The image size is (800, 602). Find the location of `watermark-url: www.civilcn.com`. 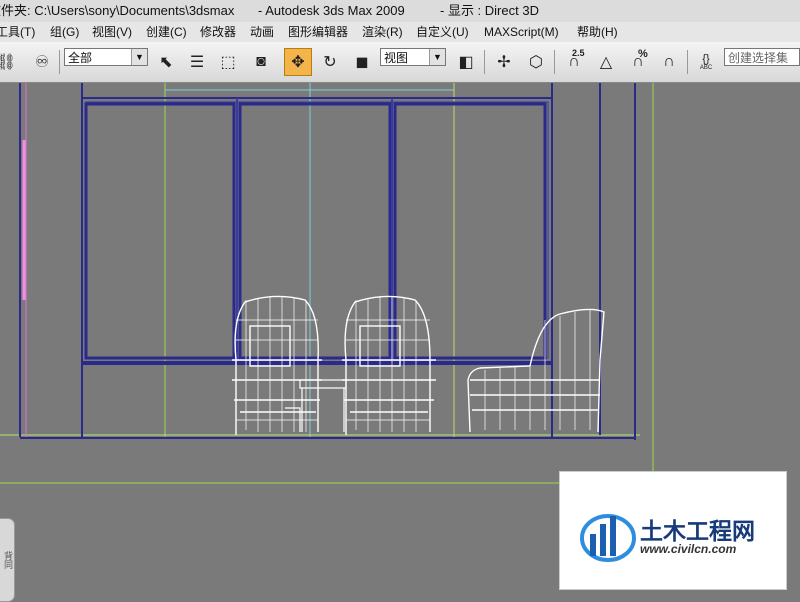

watermark-url: www.civilcn.com is located at coordinates (688, 549).